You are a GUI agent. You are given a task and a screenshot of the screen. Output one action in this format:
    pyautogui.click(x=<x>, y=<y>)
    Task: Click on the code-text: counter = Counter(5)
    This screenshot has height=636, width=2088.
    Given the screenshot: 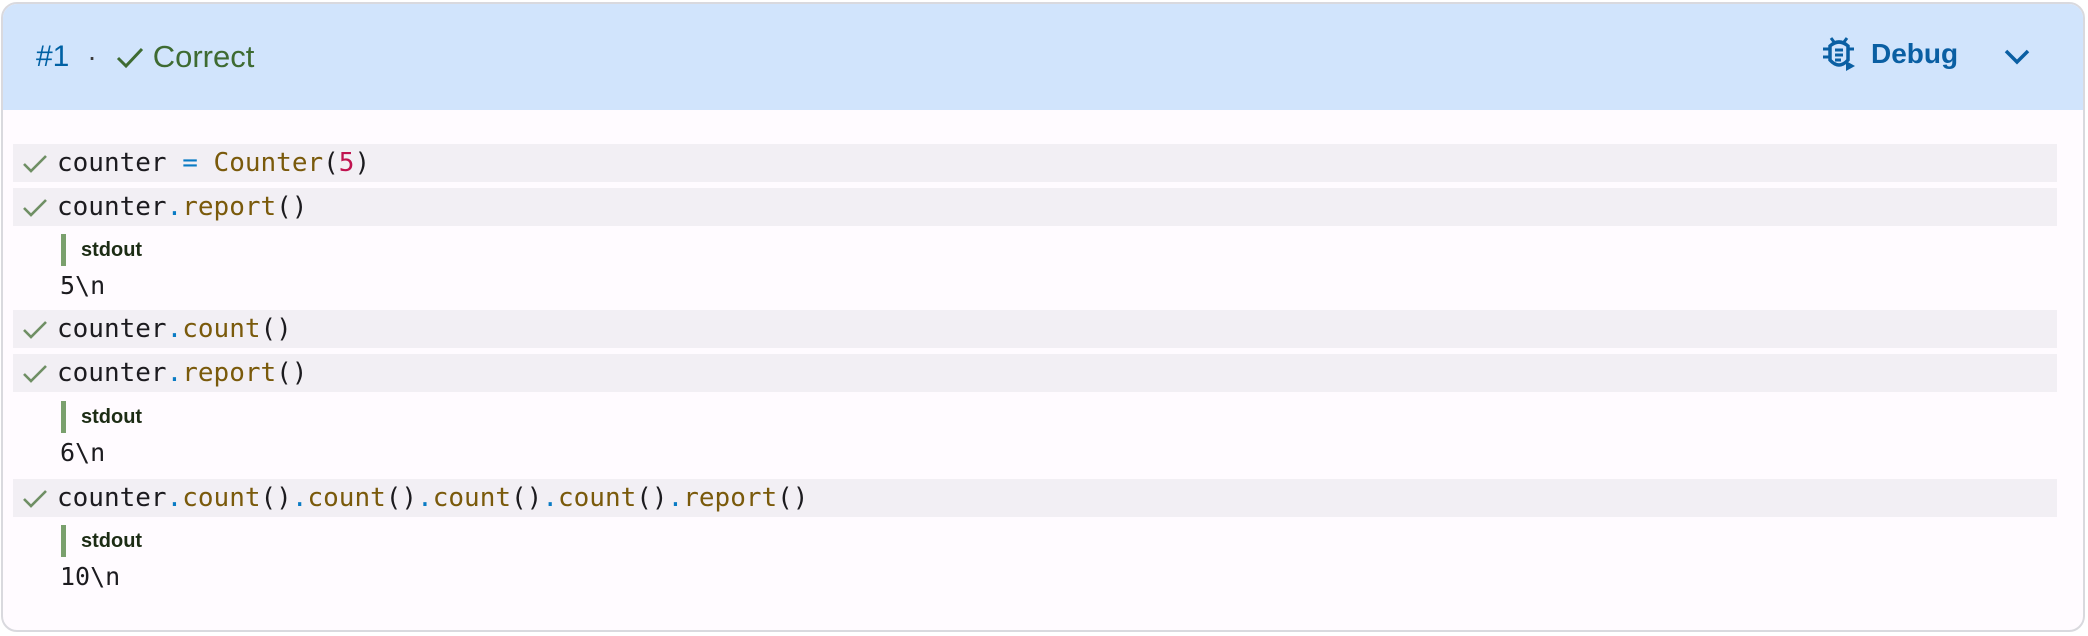 What is the action you would take?
    pyautogui.click(x=213, y=163)
    